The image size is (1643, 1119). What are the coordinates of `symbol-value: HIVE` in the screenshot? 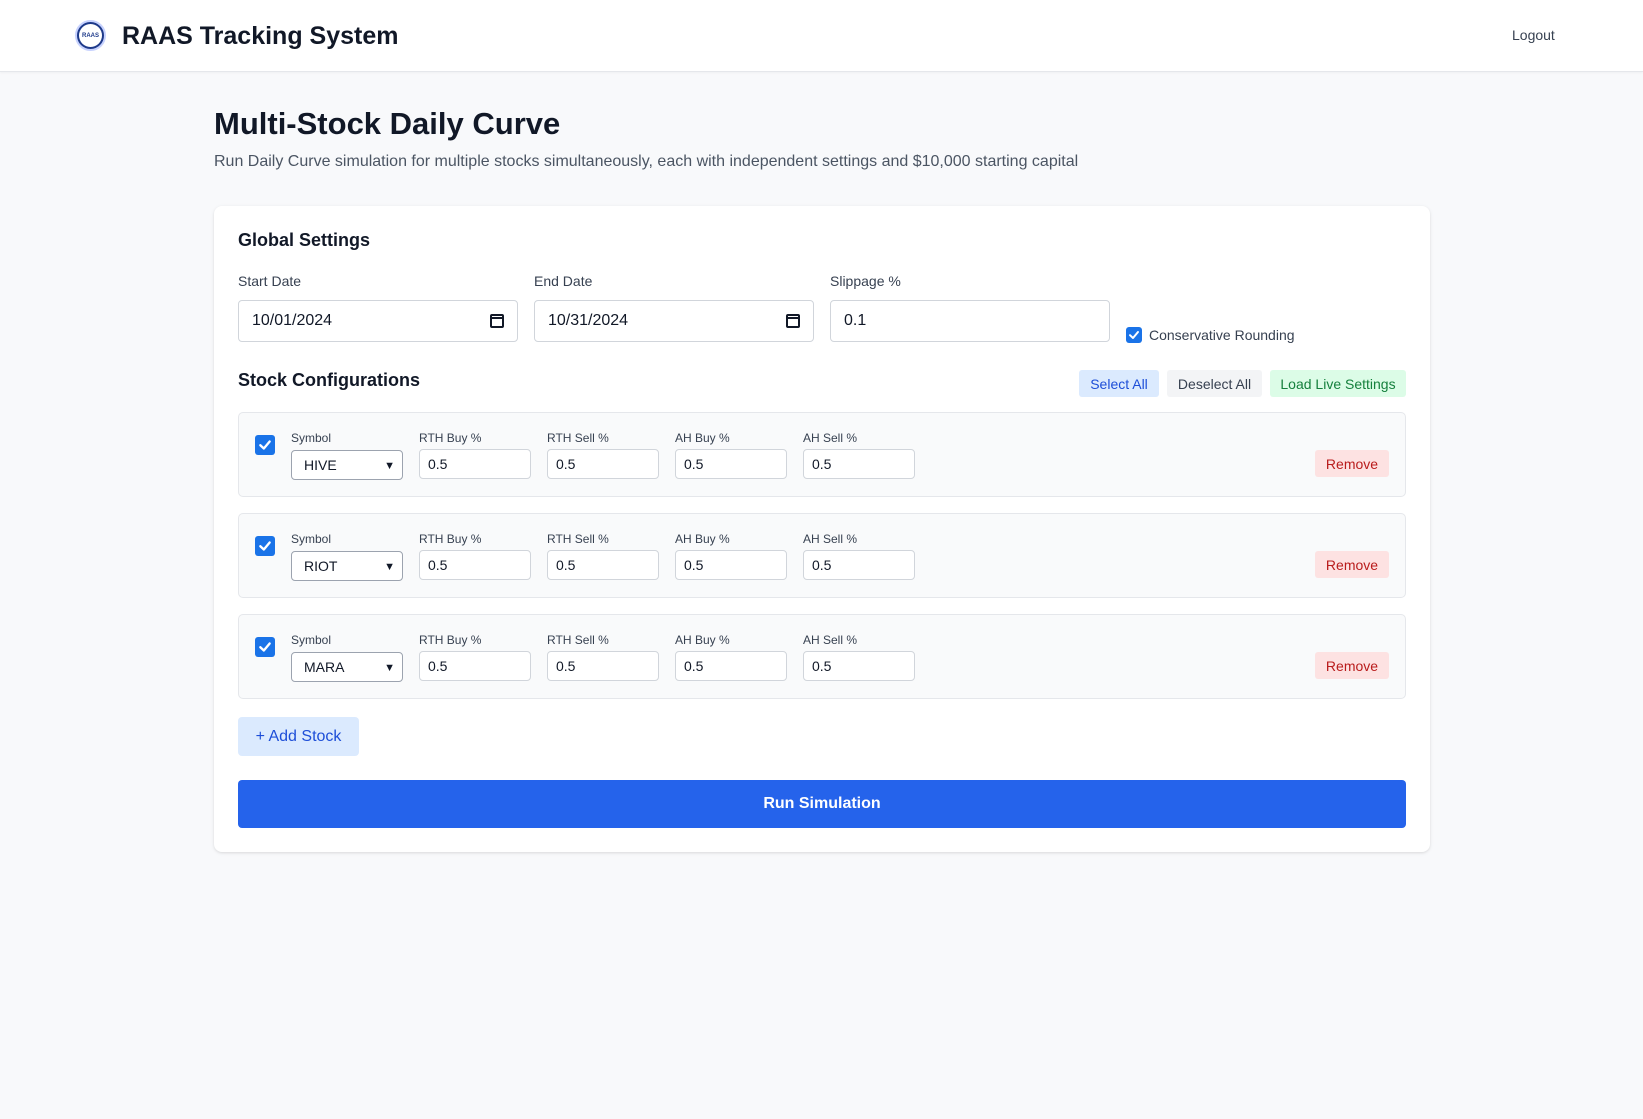 It's located at (320, 465).